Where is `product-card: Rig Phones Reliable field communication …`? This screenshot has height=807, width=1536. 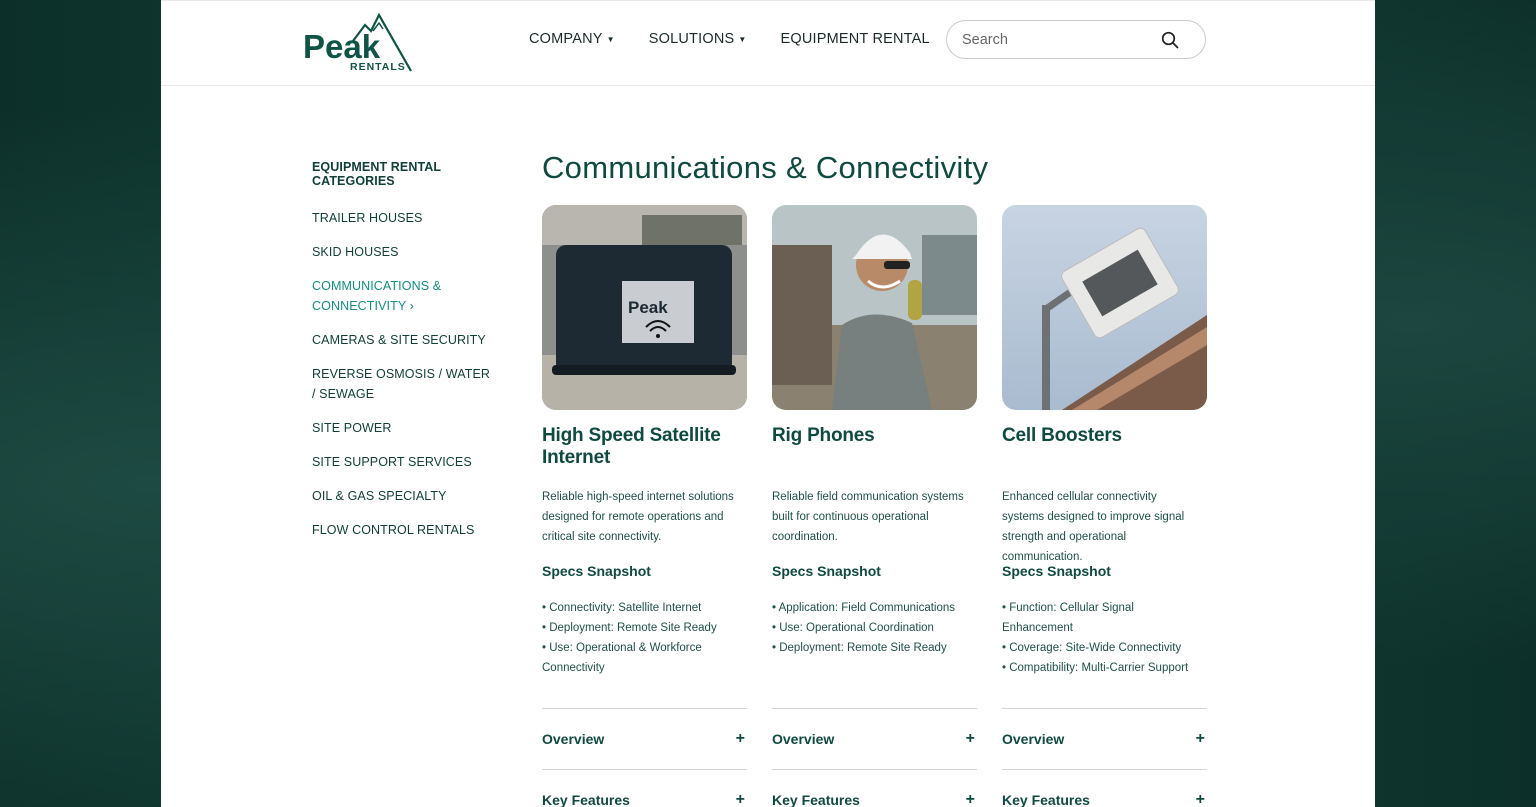
product-card: Rig Phones Reliable field communication … is located at coordinates (874, 506).